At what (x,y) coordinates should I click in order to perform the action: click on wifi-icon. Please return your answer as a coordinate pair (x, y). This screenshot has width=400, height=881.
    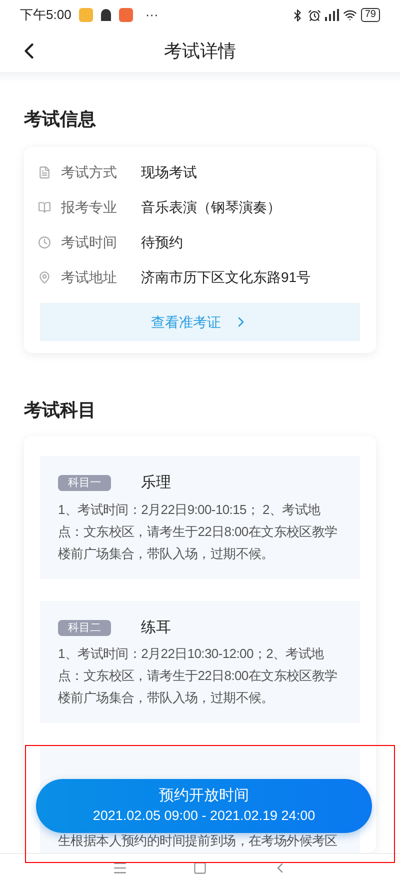
    Looking at the image, I should click on (349, 15).